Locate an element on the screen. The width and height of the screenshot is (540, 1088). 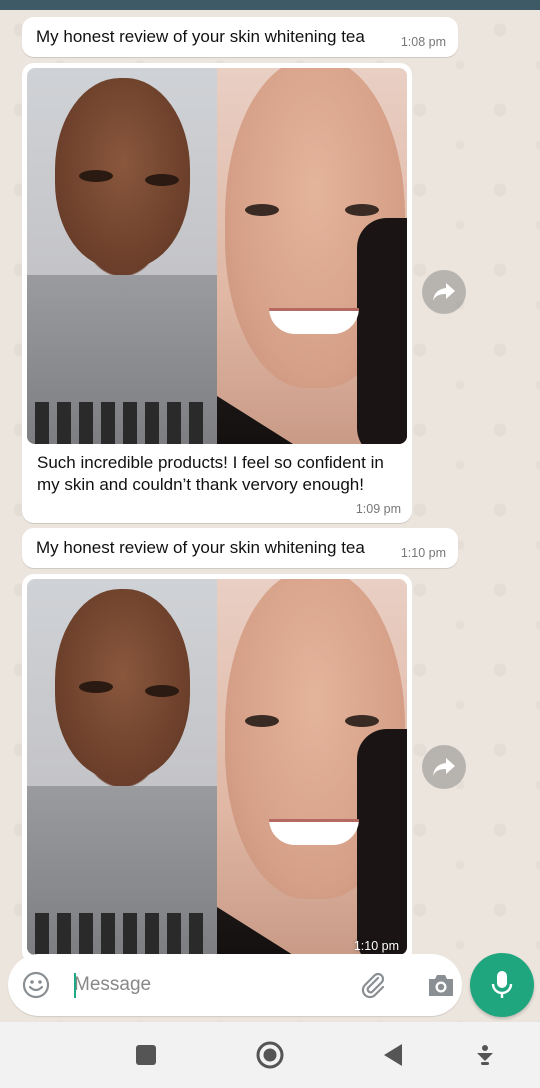
system-navigation-bar is located at coordinates (270, 1055).